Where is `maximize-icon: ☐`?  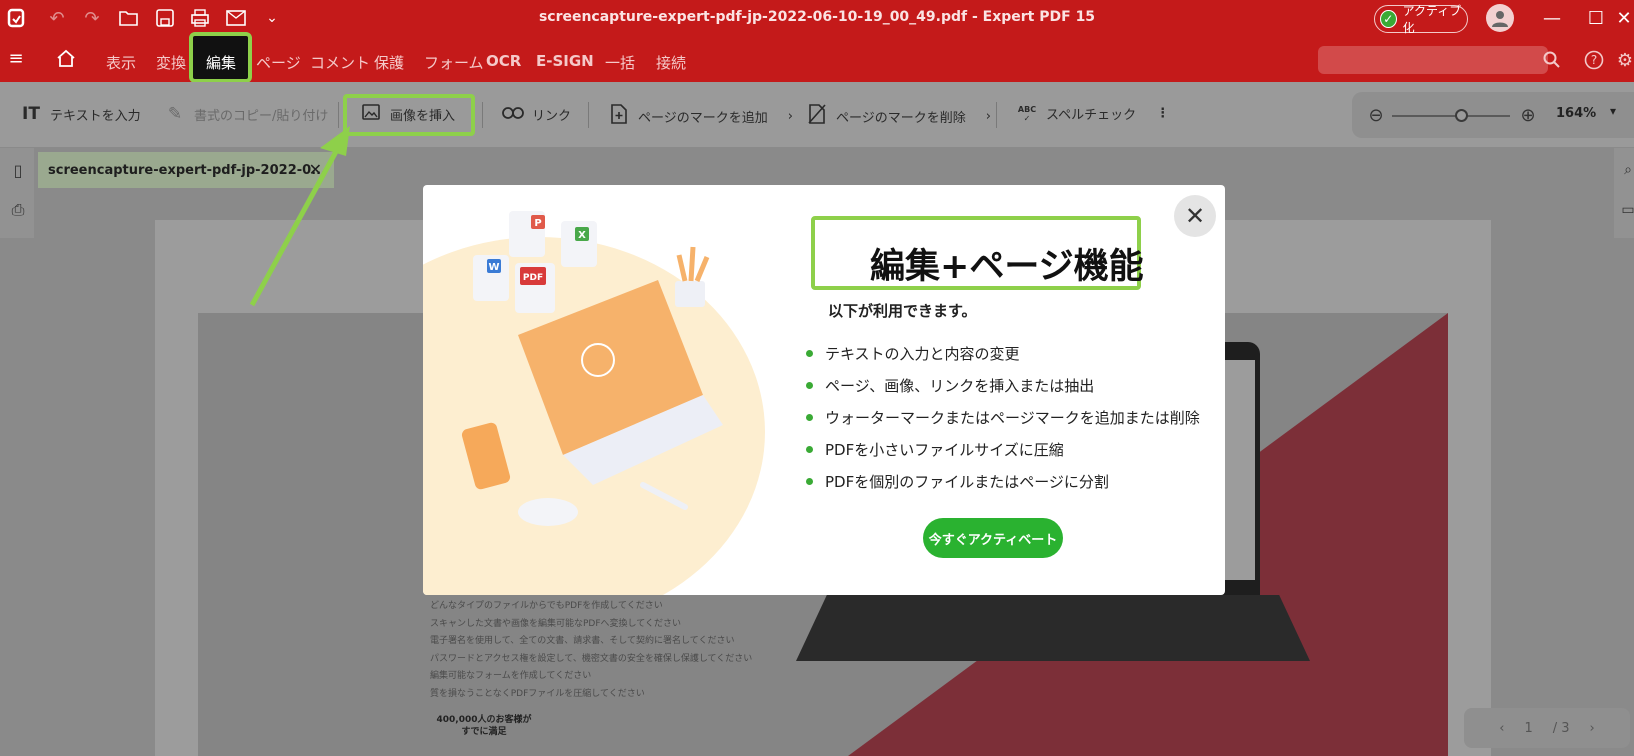
maximize-icon: ☐ is located at coordinates (1596, 18).